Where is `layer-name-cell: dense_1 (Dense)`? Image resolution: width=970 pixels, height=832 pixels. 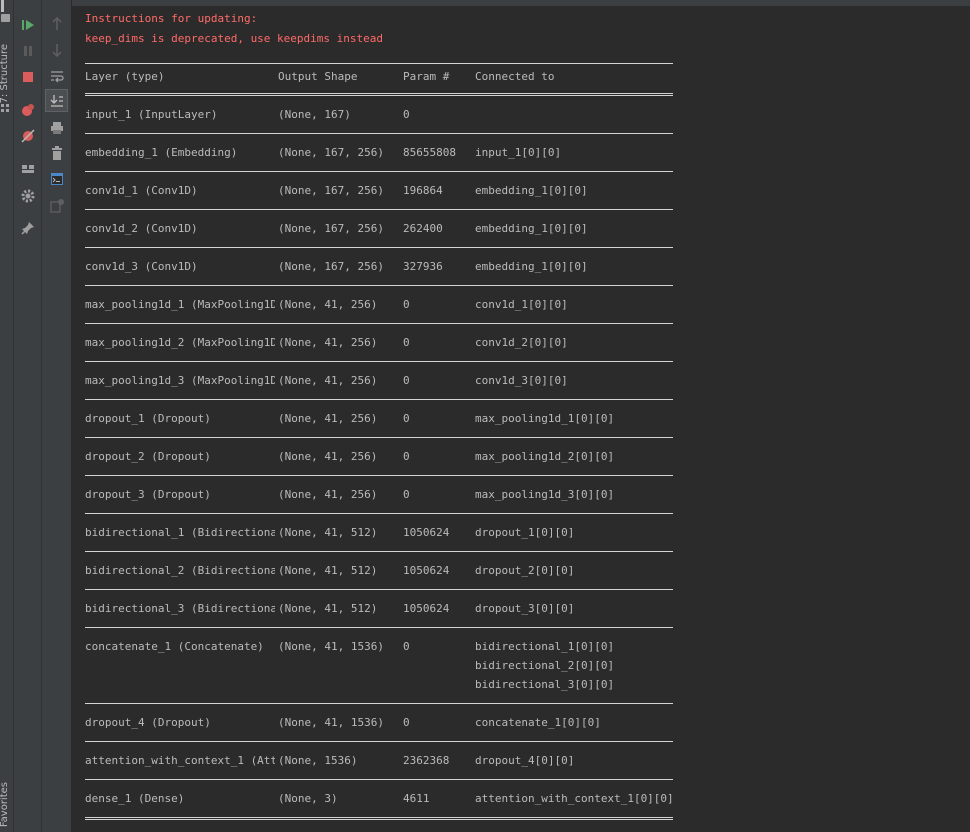 layer-name-cell: dense_1 (Dense) is located at coordinates (135, 798).